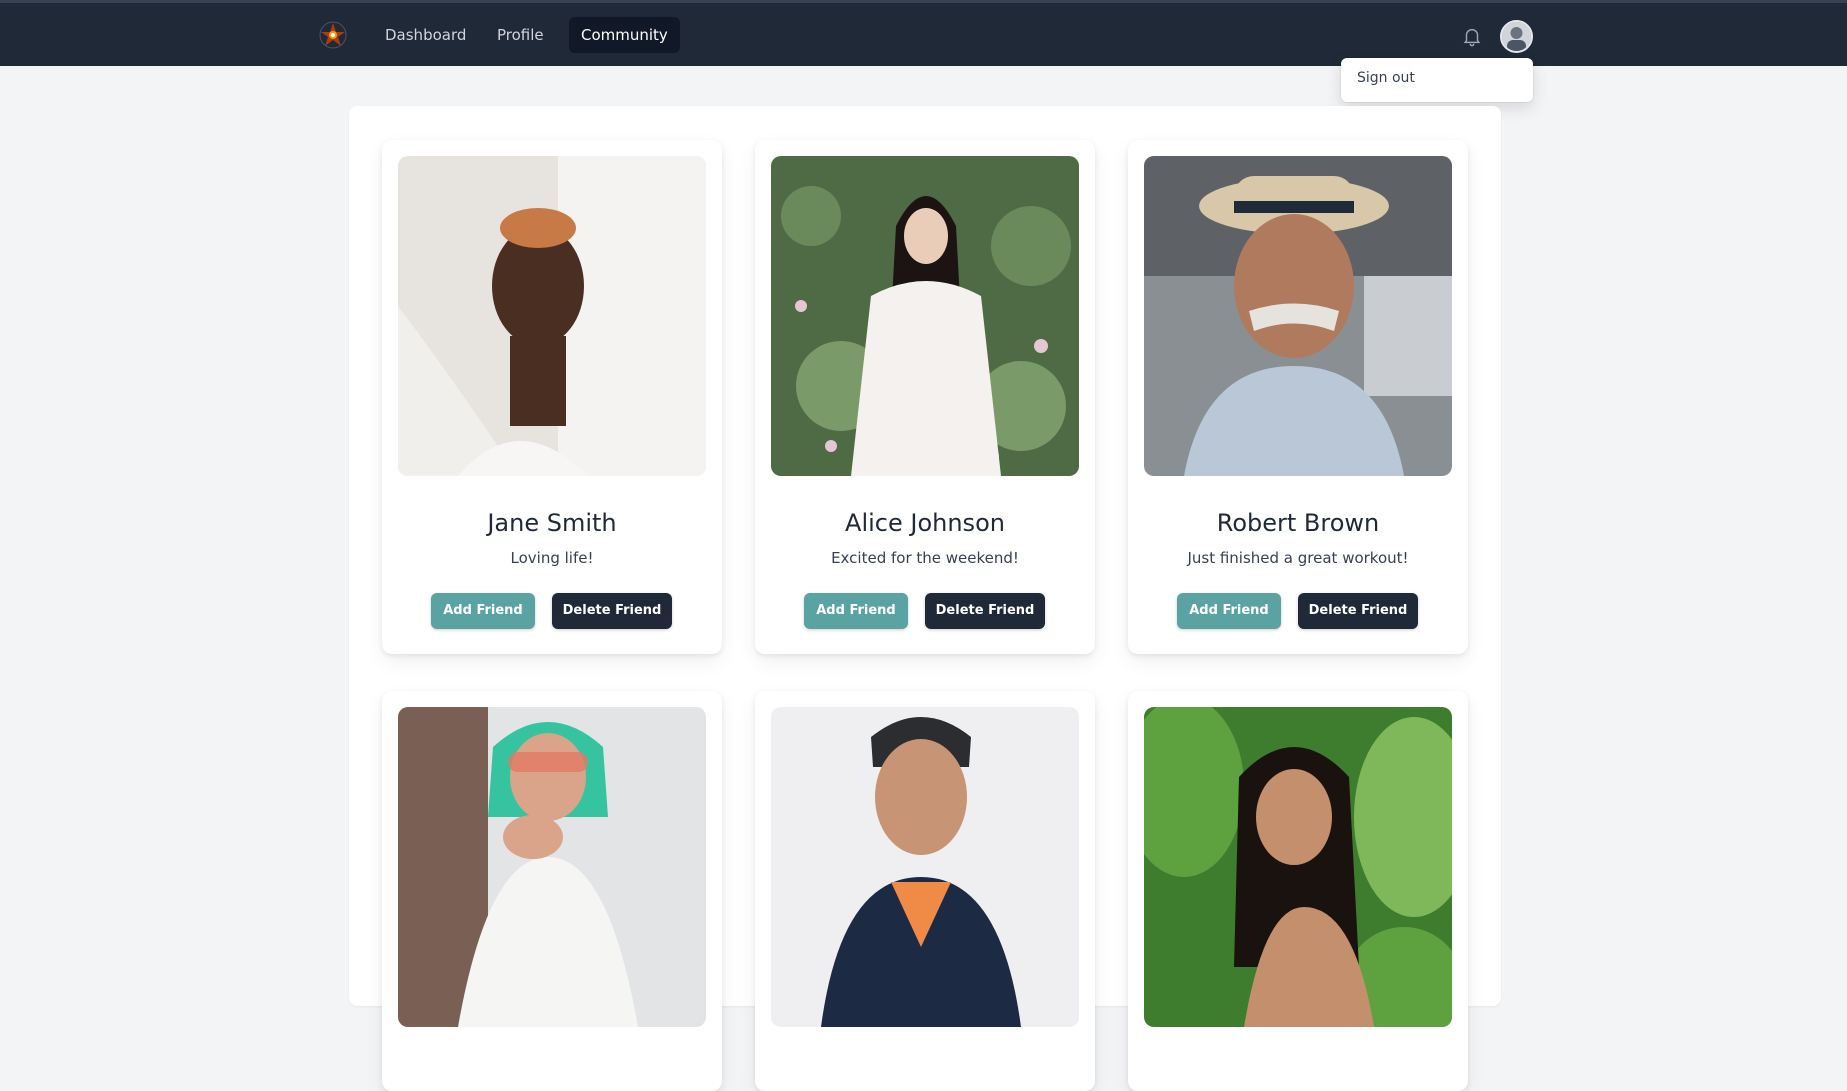 The width and height of the screenshot is (1847, 1091). What do you see at coordinates (923, 33) in the screenshot?
I see `top-navbar: Dashboard Profile Community` at bounding box center [923, 33].